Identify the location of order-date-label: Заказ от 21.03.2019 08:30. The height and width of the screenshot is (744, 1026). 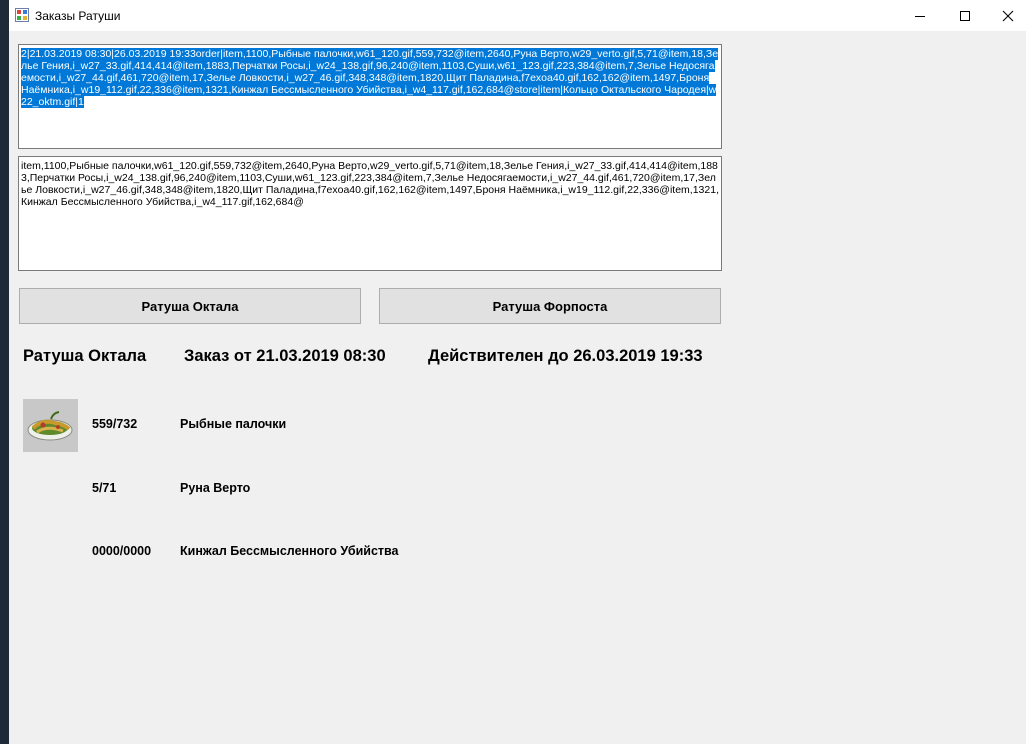
(285, 356).